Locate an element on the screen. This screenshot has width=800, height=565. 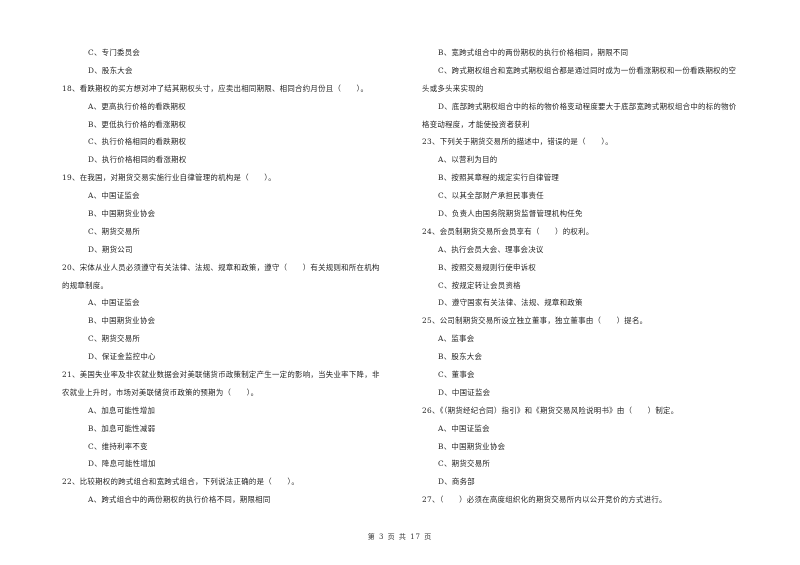
question-stem: 26、《（期货经纪合同）指引》和《期货交易风险说明书》由（ ）制定。 is located at coordinates (550, 410).